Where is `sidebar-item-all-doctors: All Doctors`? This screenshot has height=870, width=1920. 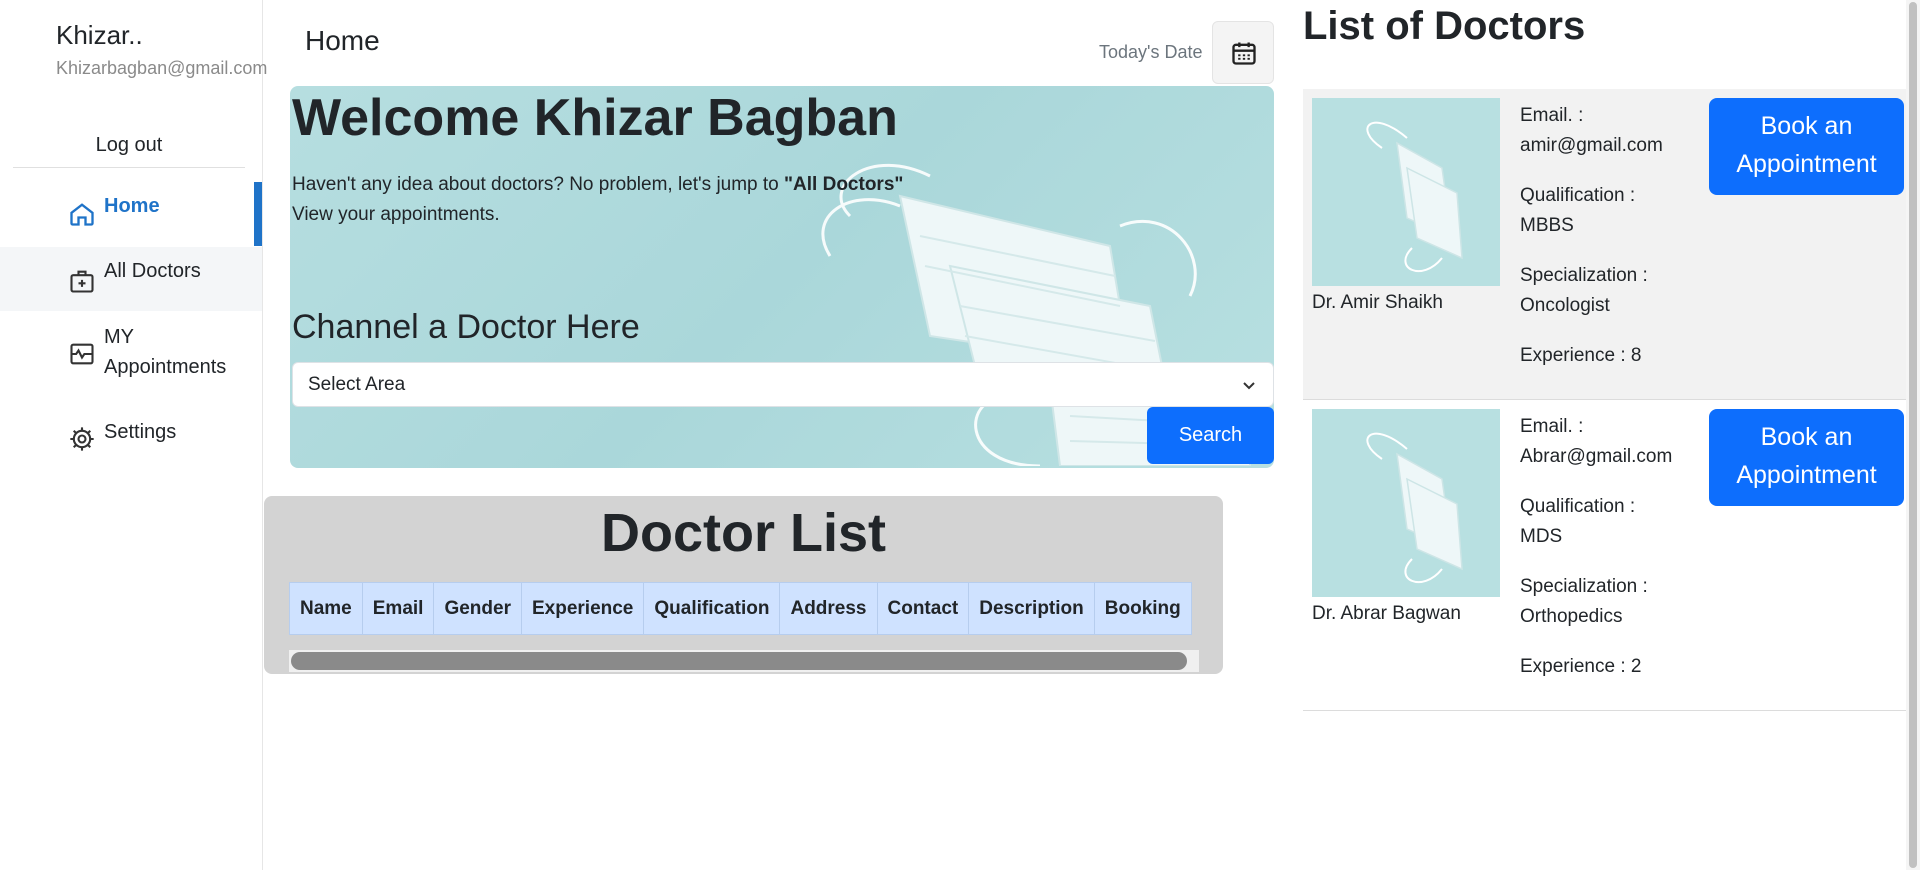
sidebar-item-all-doctors: All Doctors is located at coordinates (131, 279).